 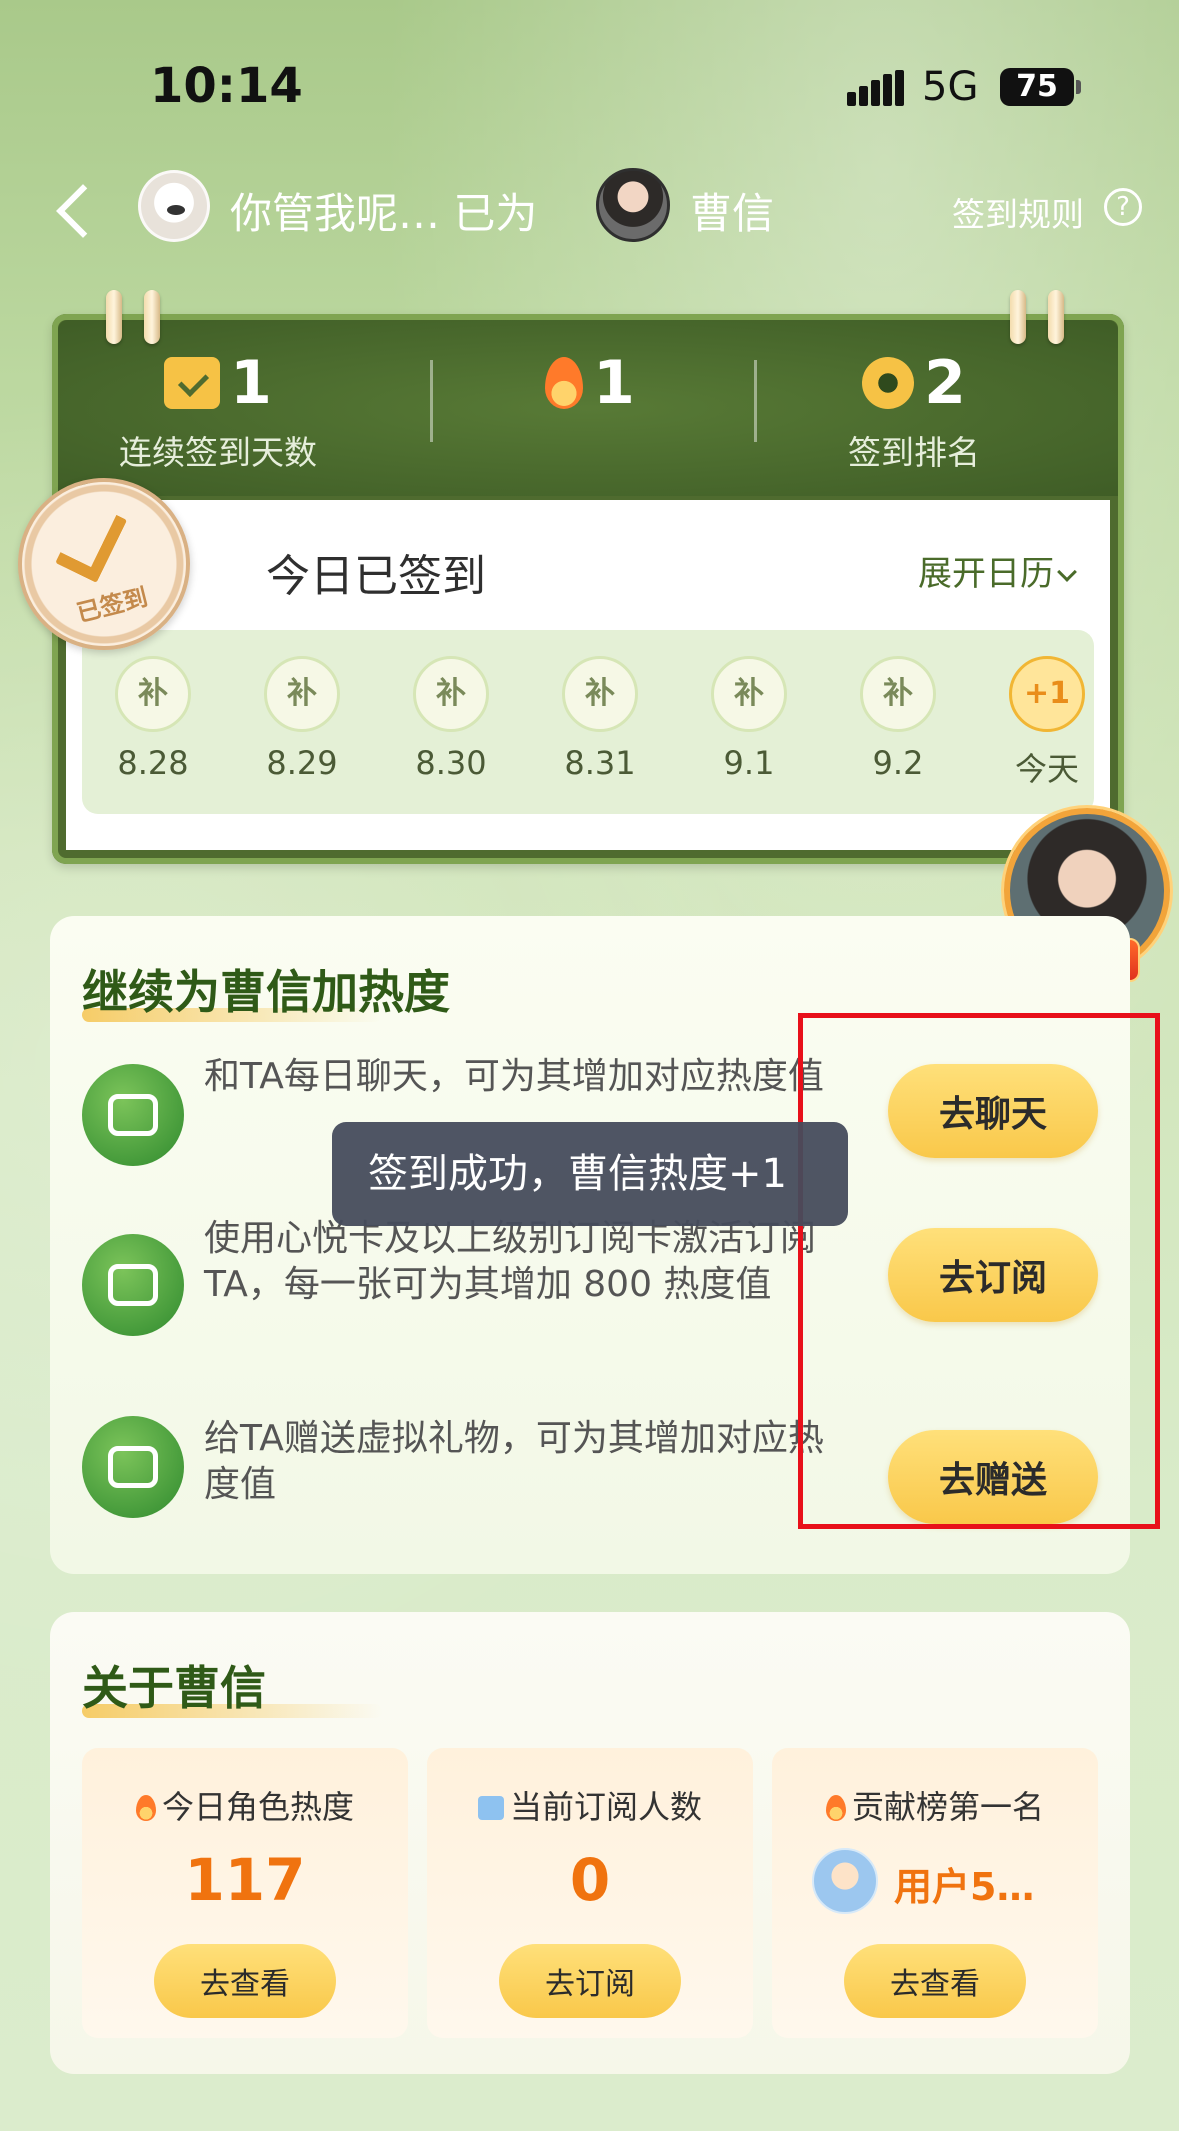 I want to click on today-bonus-icon: +1, so click(x=1047, y=694).